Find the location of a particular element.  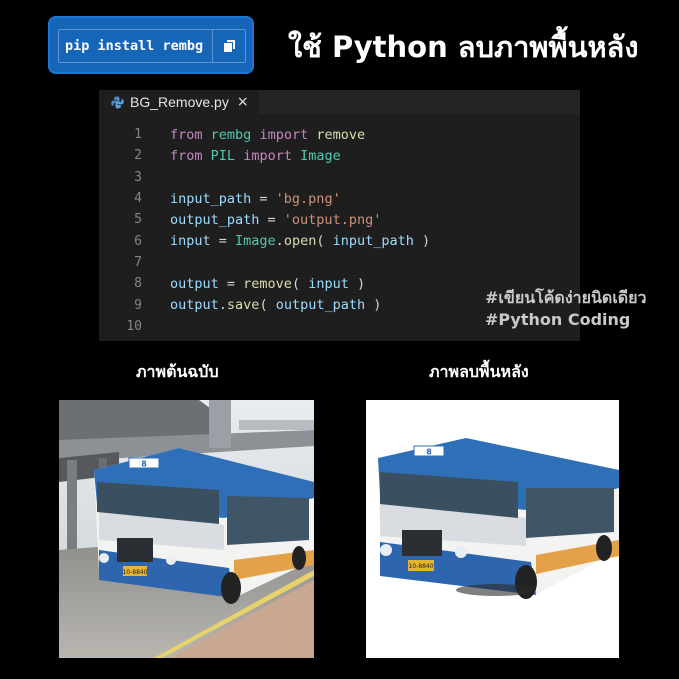

line-number: 8 is located at coordinates (138, 284).